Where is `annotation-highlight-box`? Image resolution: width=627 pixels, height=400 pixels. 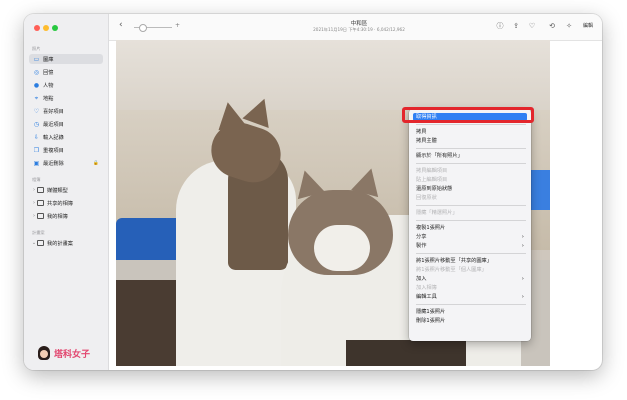 annotation-highlight-box is located at coordinates (468, 115).